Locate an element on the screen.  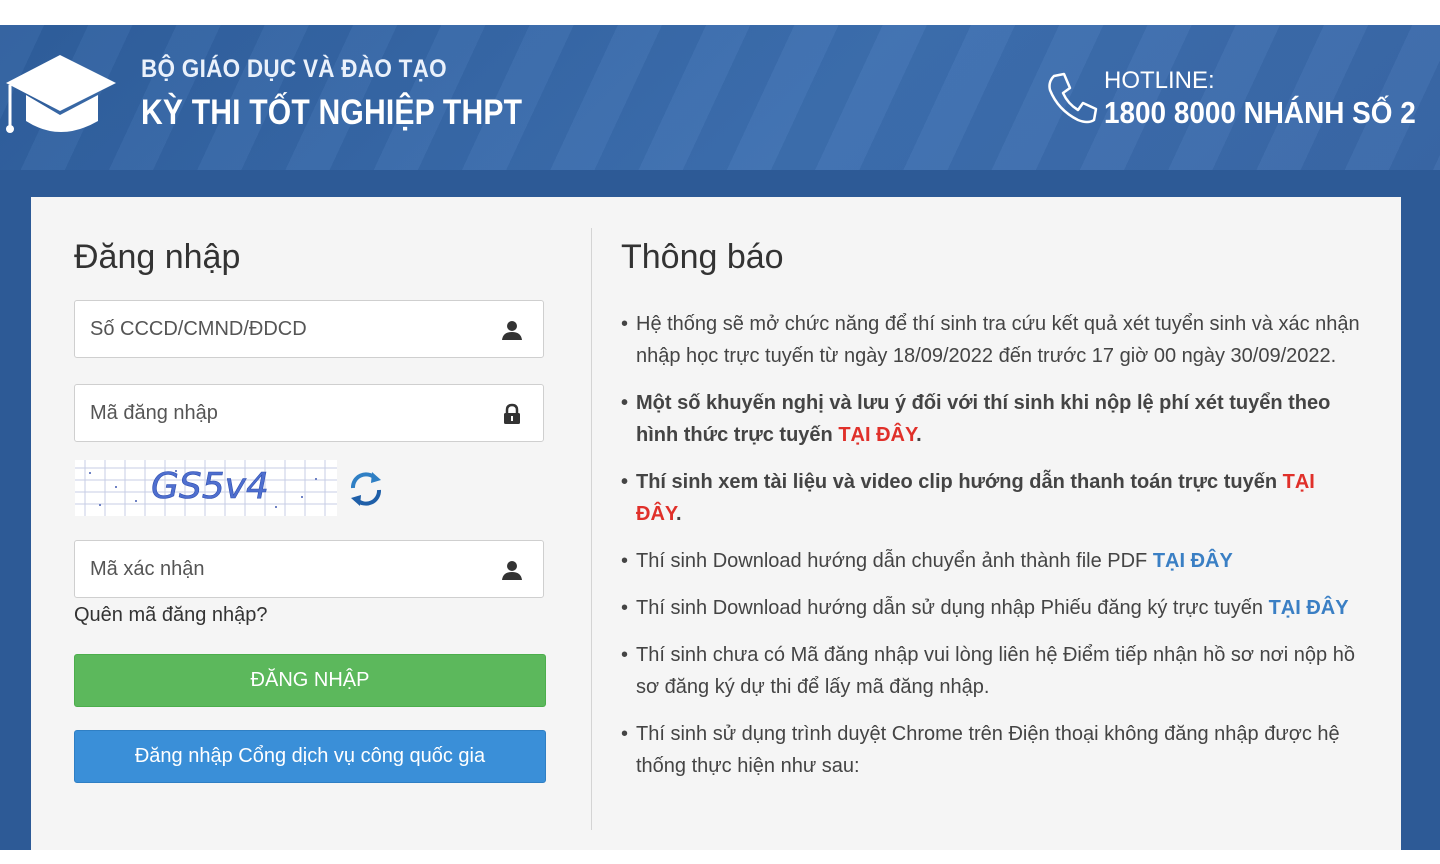
exam-title: KỲ THI TỐT NGHIỆP THPT is located at coordinates (332, 112).